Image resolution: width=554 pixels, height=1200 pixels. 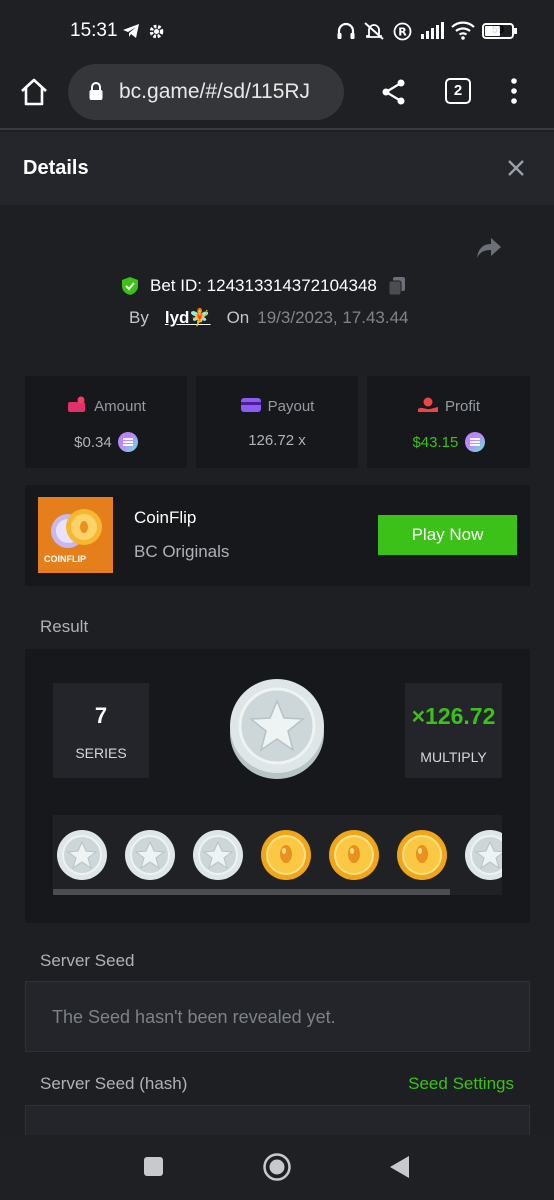 I want to click on payout-label-row: Payout, so click(x=277, y=405).